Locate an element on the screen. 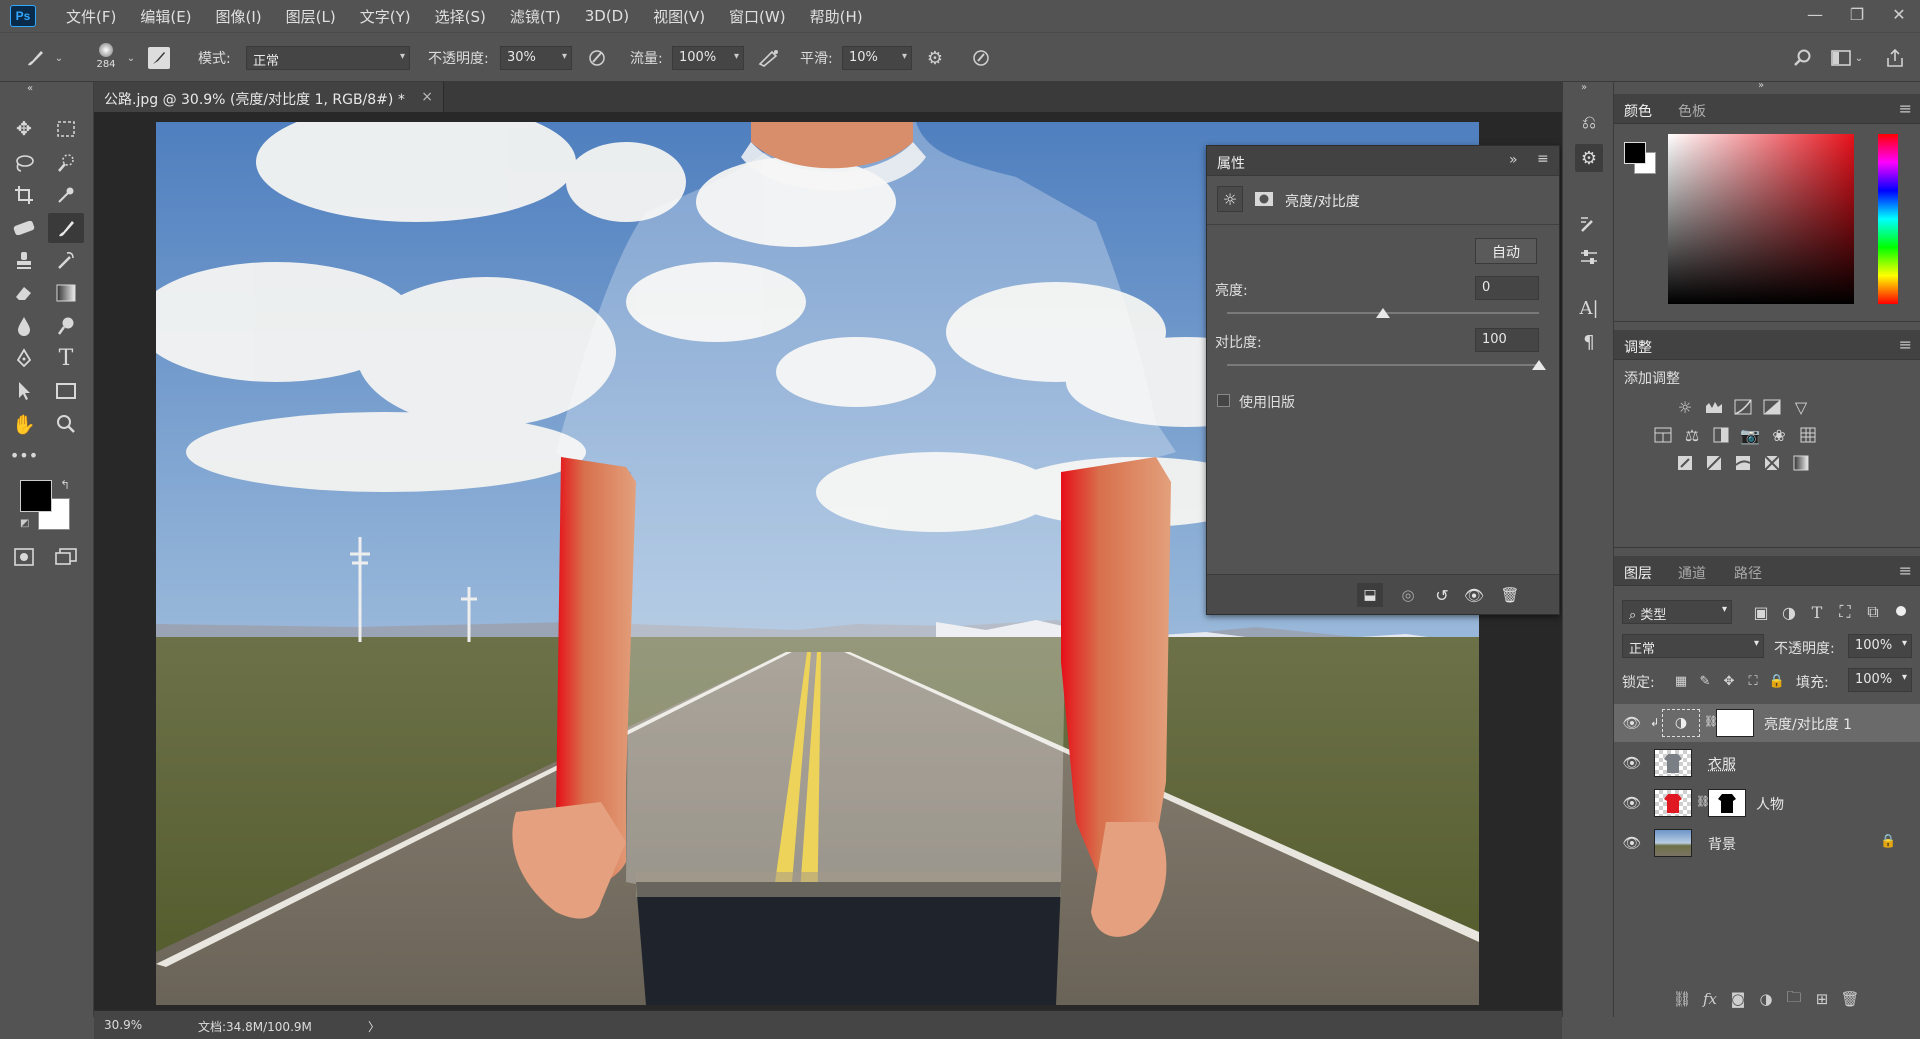  workspace-chevron-icon: ⌄ is located at coordinates (1859, 58).